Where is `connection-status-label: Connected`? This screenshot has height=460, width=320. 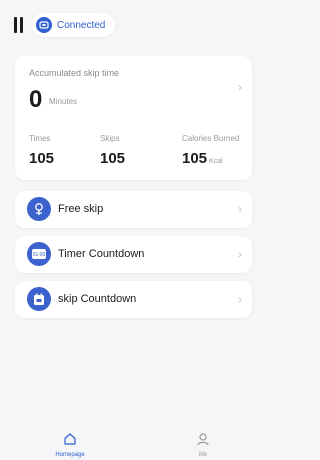
connection-status-label: Connected is located at coordinates (81, 25).